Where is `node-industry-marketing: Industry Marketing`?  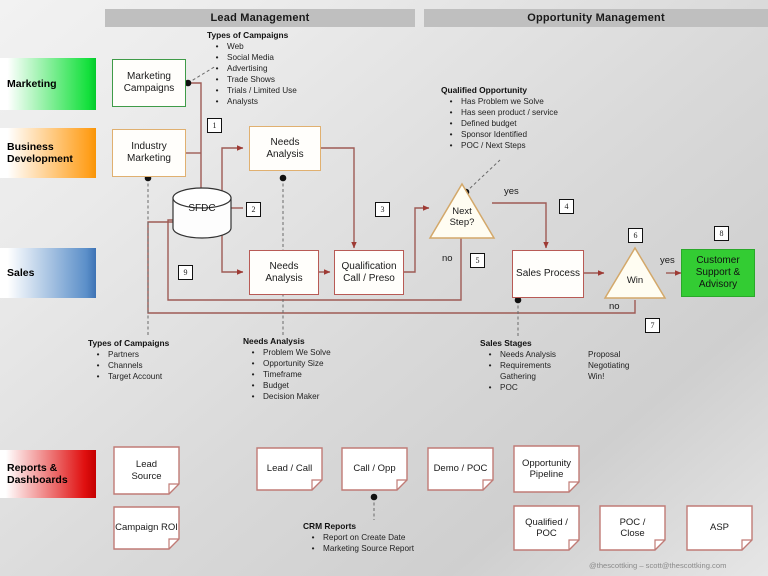
node-industry-marketing: Industry Marketing is located at coordinates (149, 153).